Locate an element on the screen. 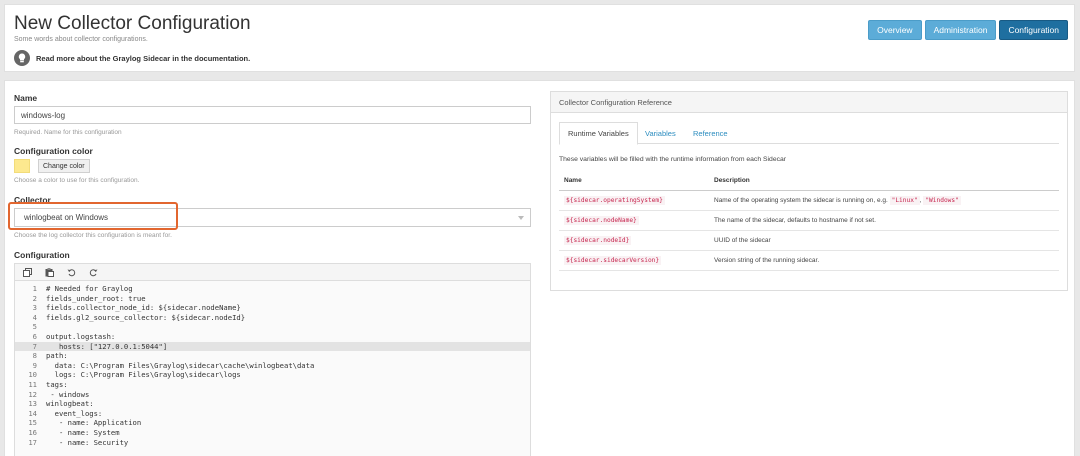 The width and height of the screenshot is (1080, 456). line-number: 17 is located at coordinates (32, 442).